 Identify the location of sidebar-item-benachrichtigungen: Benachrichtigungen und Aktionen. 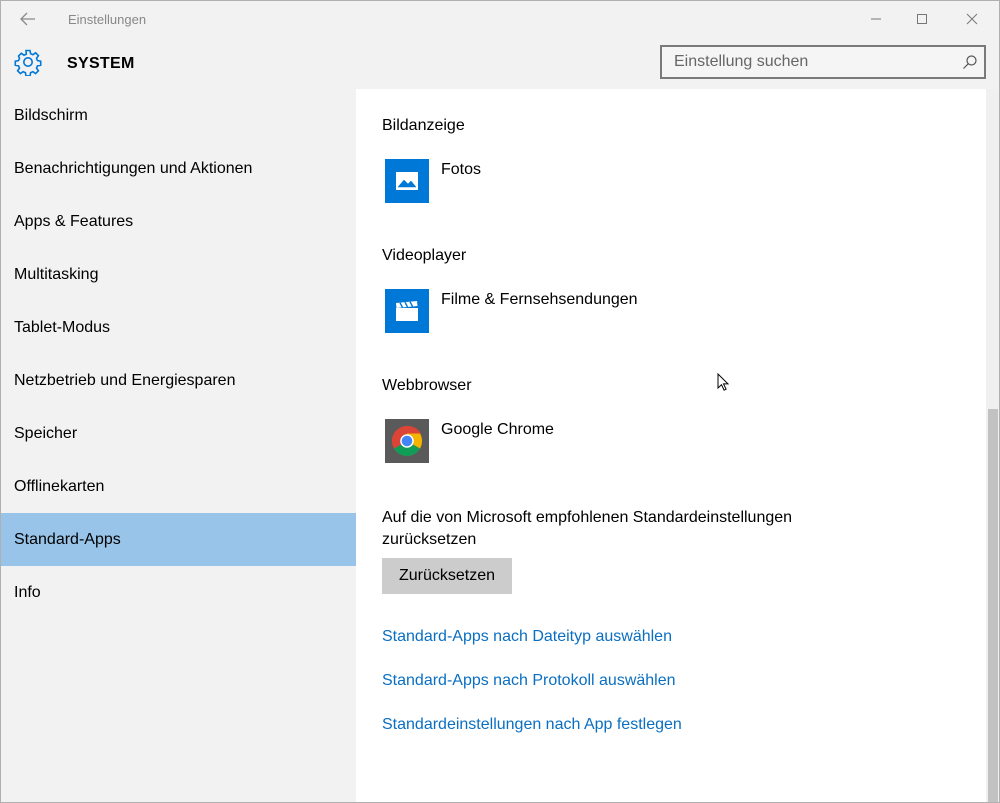
(178, 168).